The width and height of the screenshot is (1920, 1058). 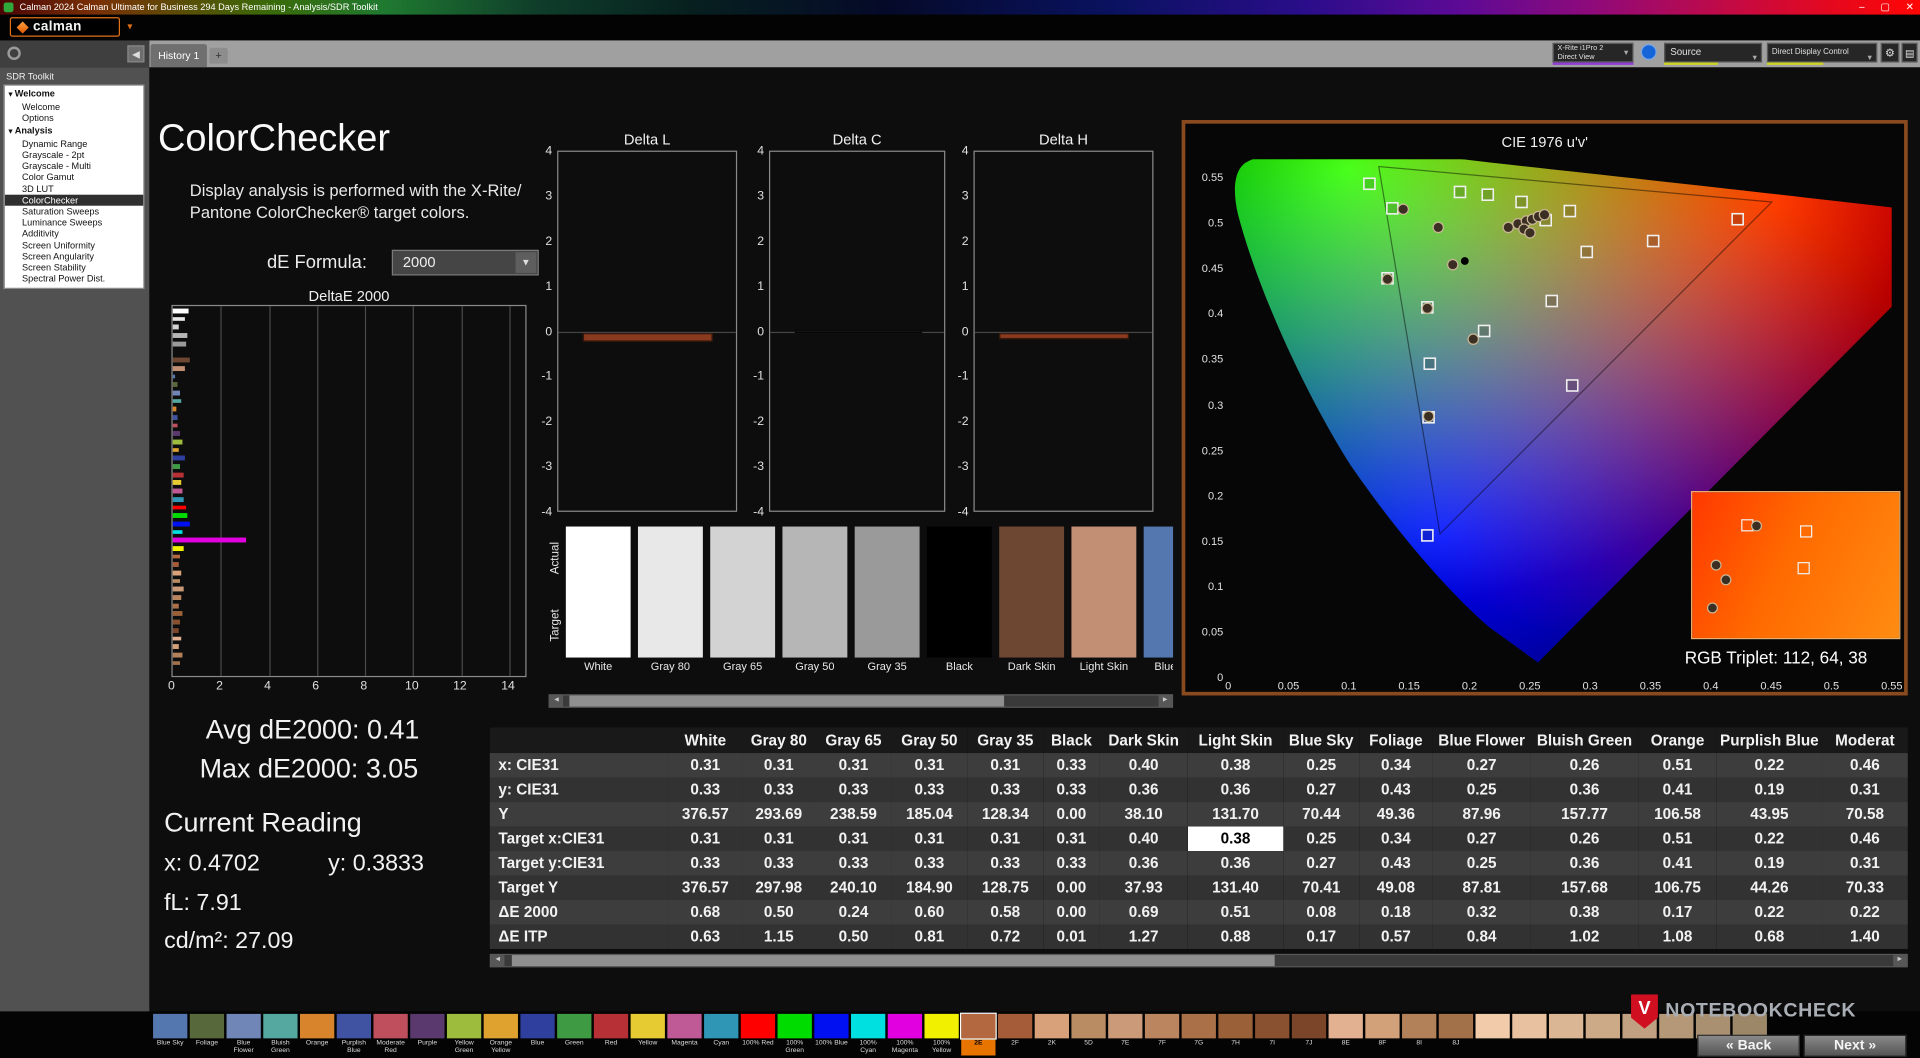 I want to click on patch-100-blue: 100% Blue, so click(x=831, y=1034).